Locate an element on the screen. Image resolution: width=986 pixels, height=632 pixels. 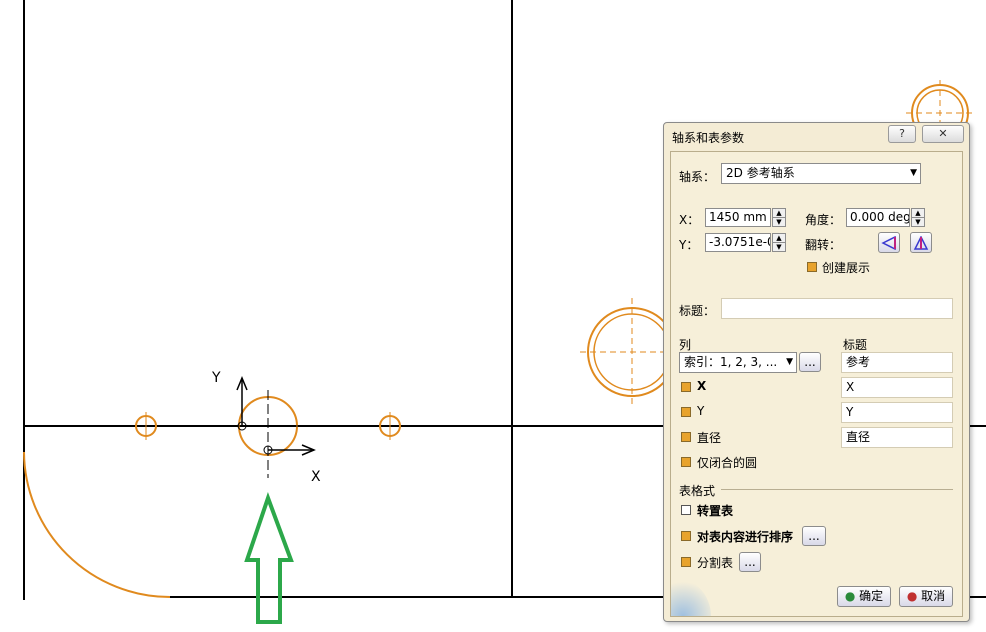
sort-label: 对表内容进行排序 is located at coordinates (745, 537).